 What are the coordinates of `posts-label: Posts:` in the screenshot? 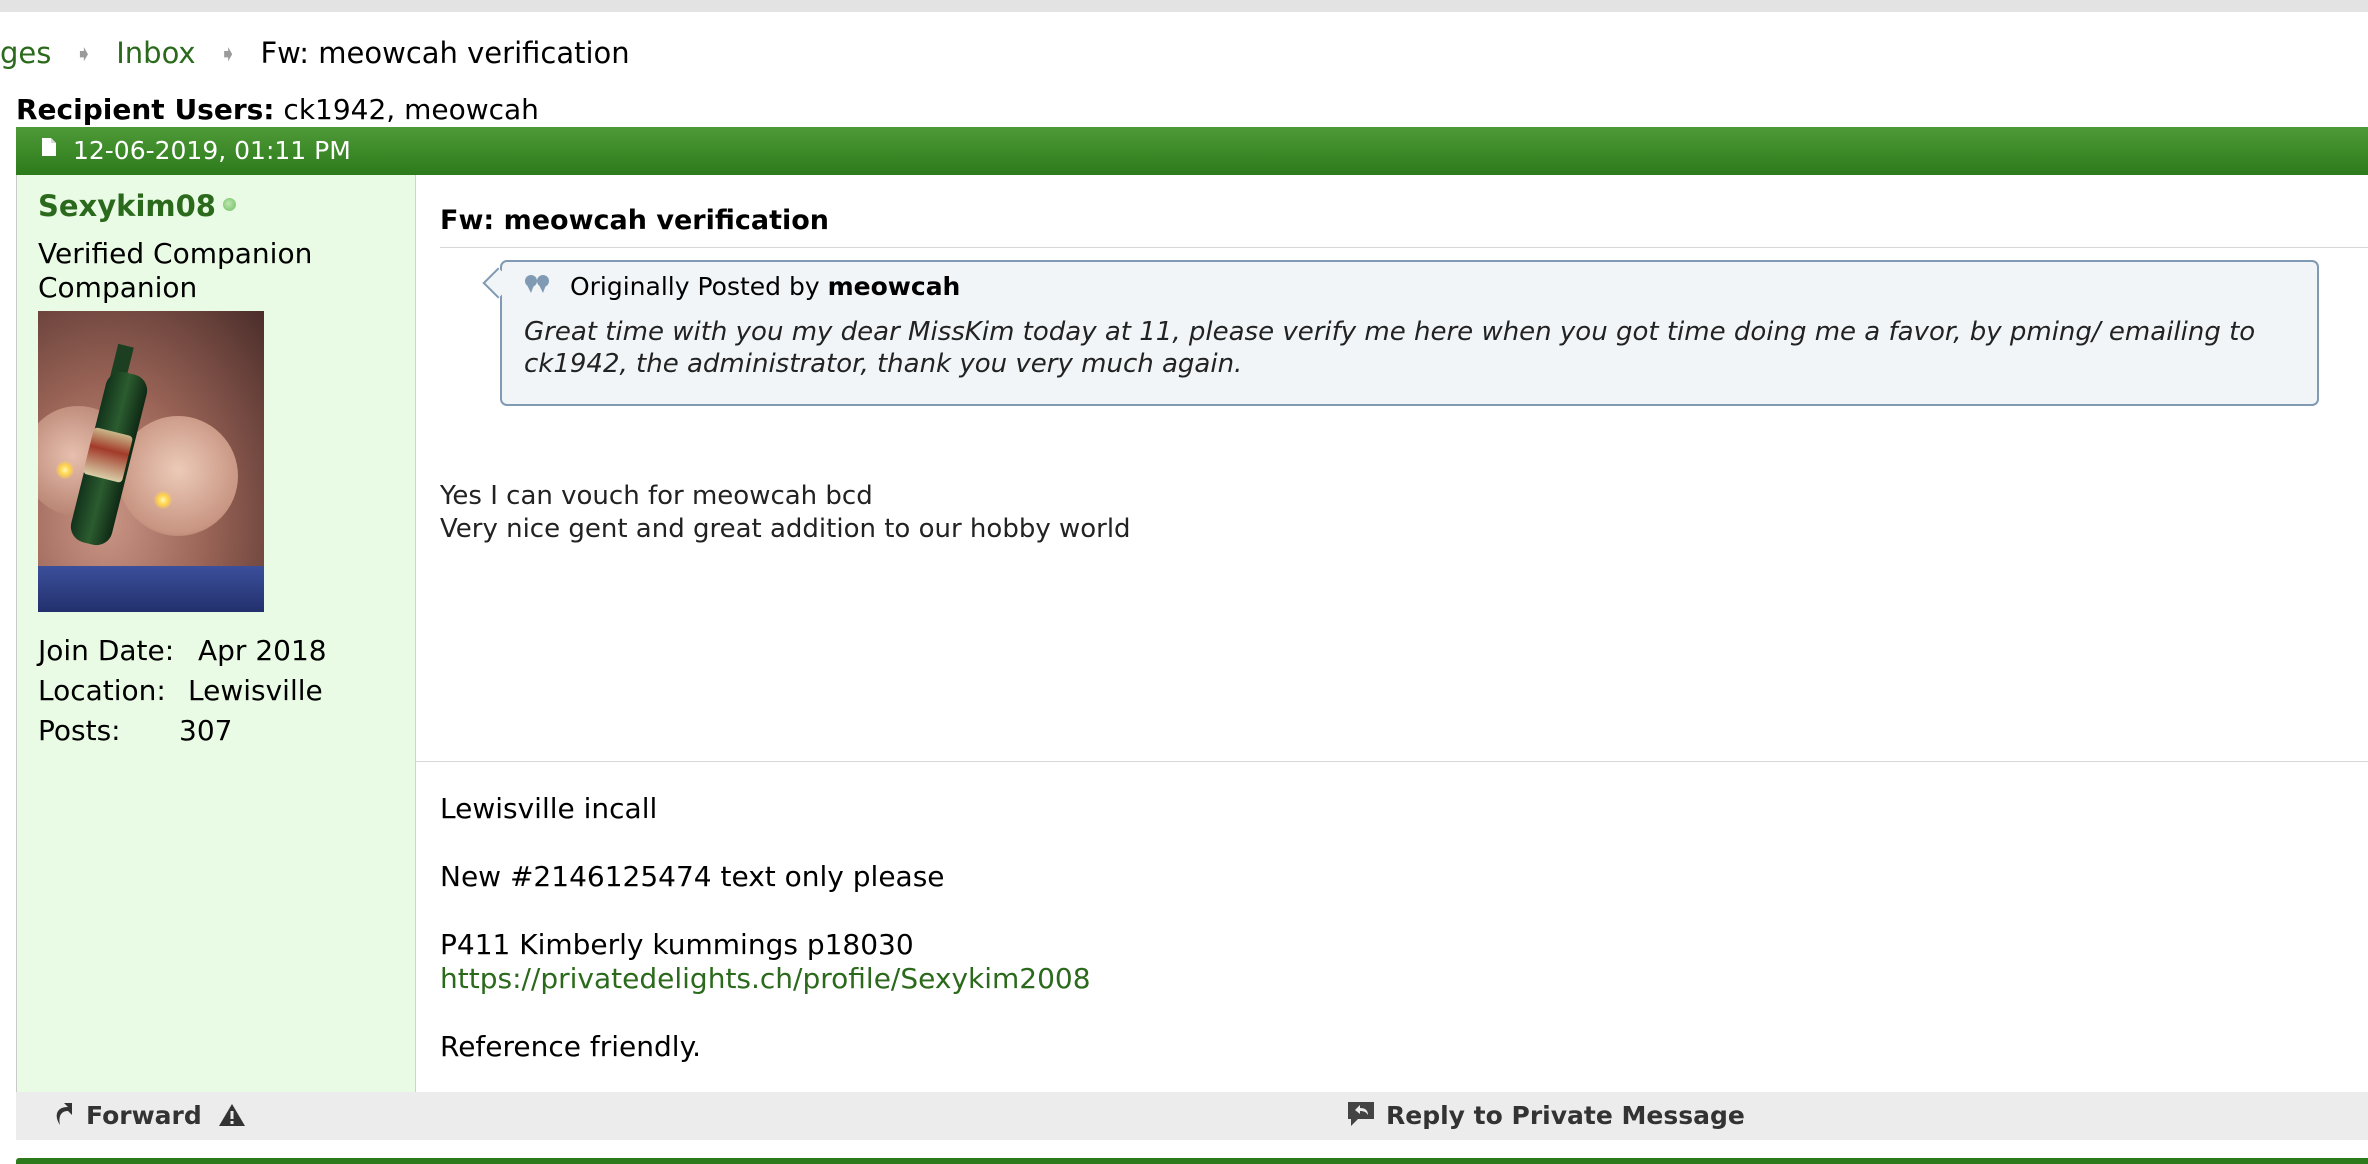 It's located at (79, 730).